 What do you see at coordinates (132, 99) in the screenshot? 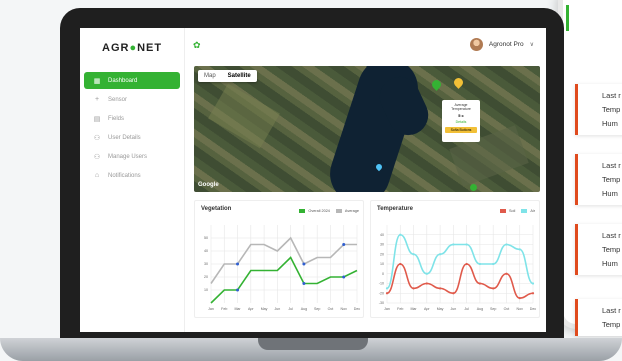
I see `sidebar-item-sensor: + Sensor` at bounding box center [132, 99].